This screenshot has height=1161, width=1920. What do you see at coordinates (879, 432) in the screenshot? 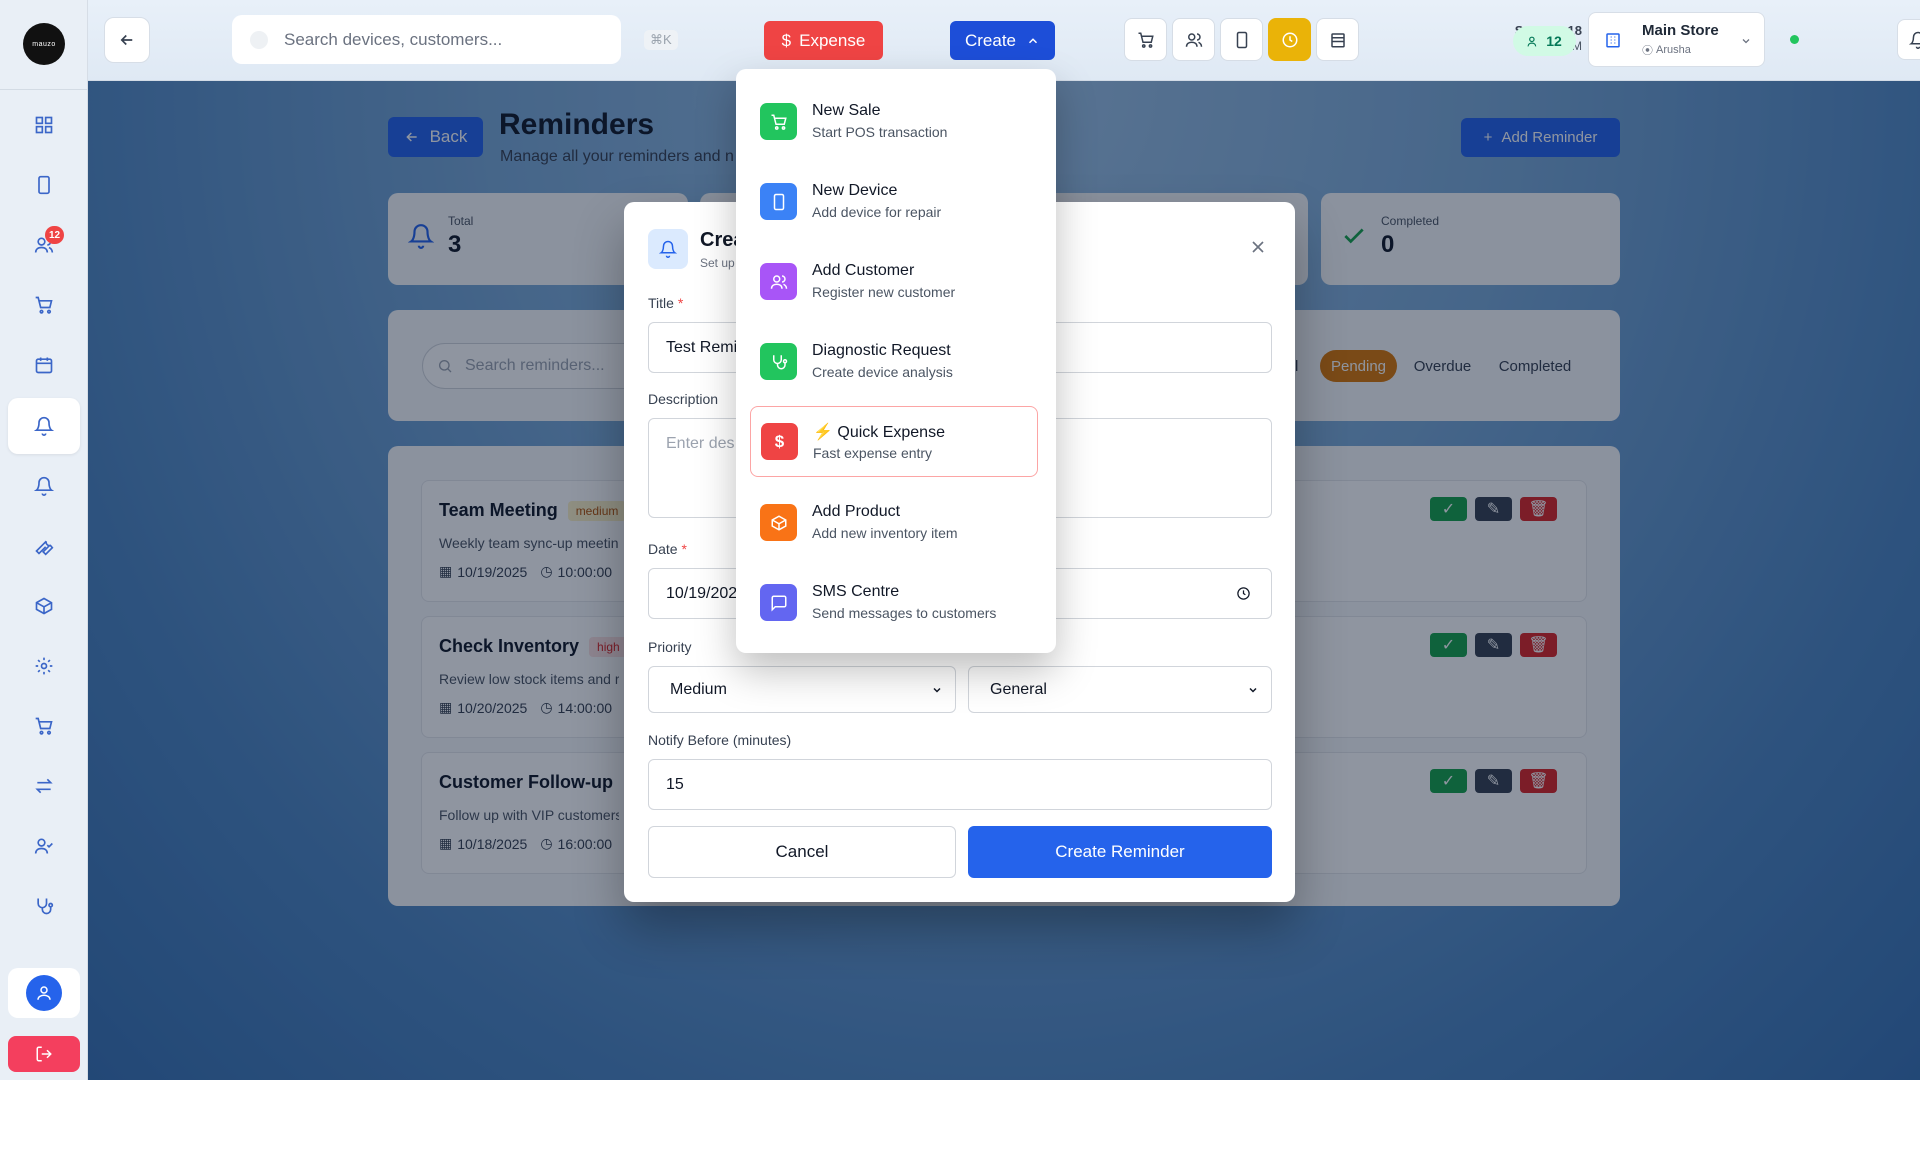
I see `menu-item-title: ⚡ Quick Expense` at bounding box center [879, 432].